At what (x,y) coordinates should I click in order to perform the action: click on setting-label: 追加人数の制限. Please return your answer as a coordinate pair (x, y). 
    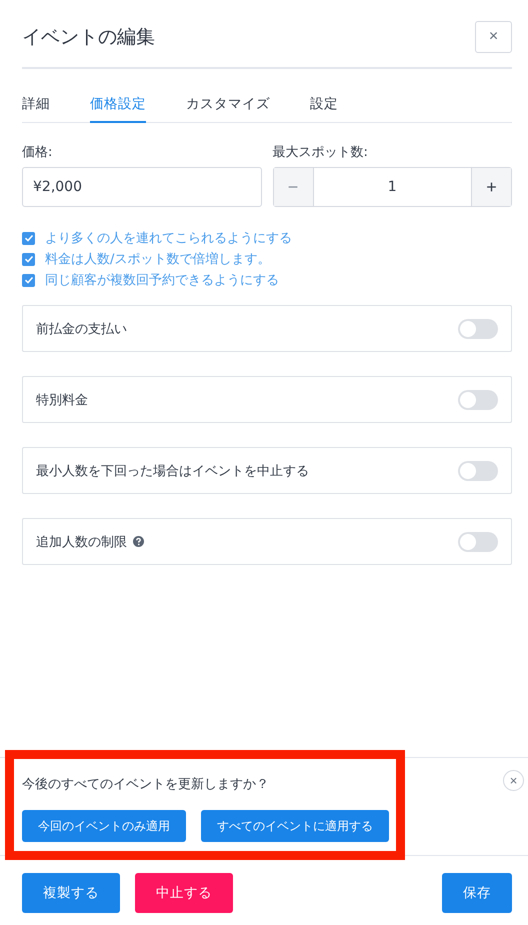
    Looking at the image, I should click on (81, 542).